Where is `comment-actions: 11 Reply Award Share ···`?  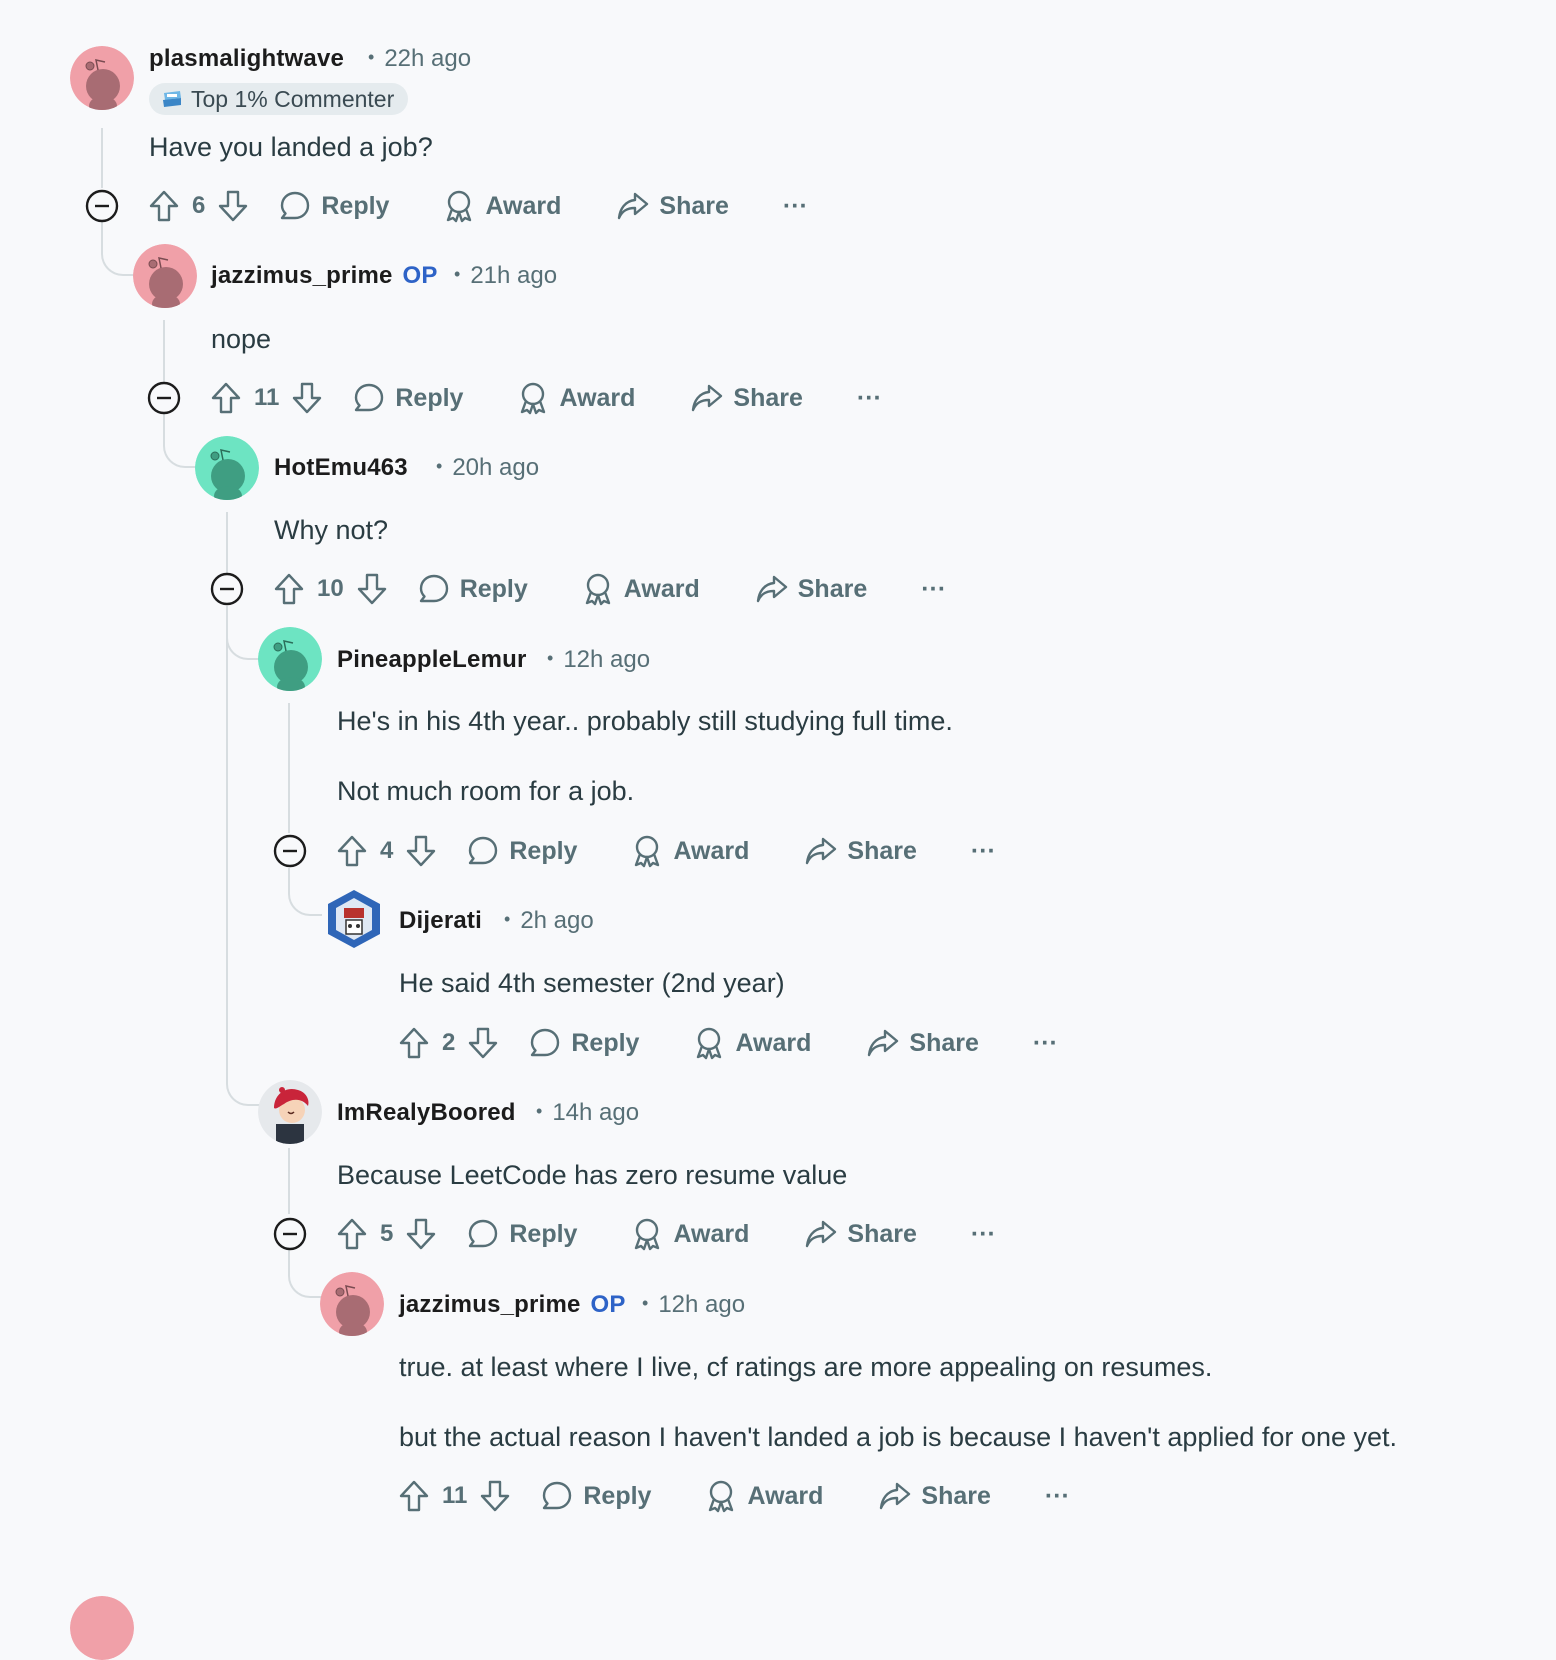 comment-actions: 11 Reply Award Share ··· is located at coordinates (546, 398).